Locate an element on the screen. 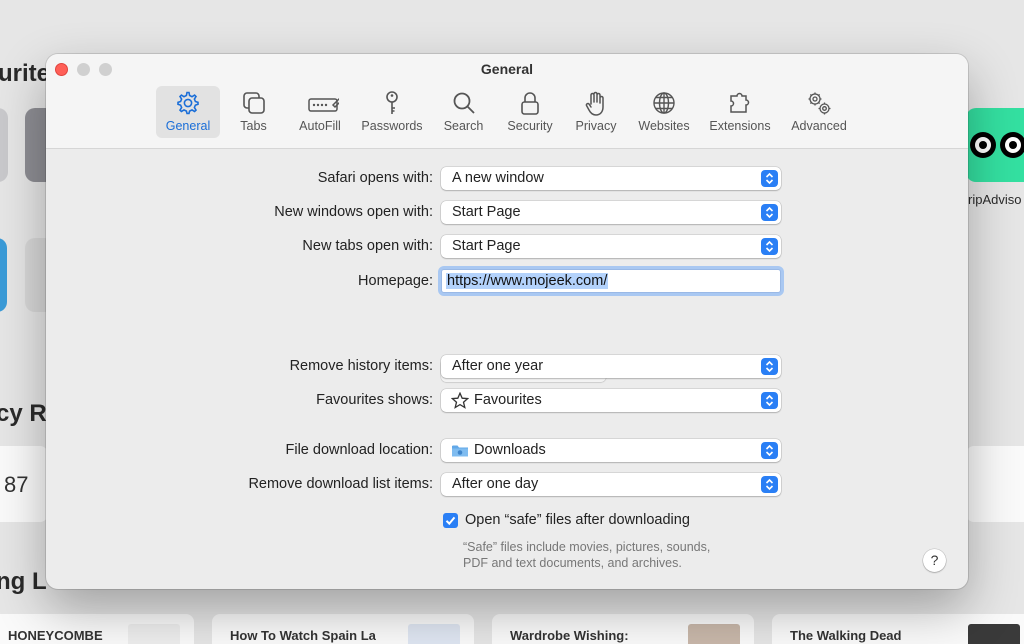  tab-autofill: AutoFill is located at coordinates (320, 112).